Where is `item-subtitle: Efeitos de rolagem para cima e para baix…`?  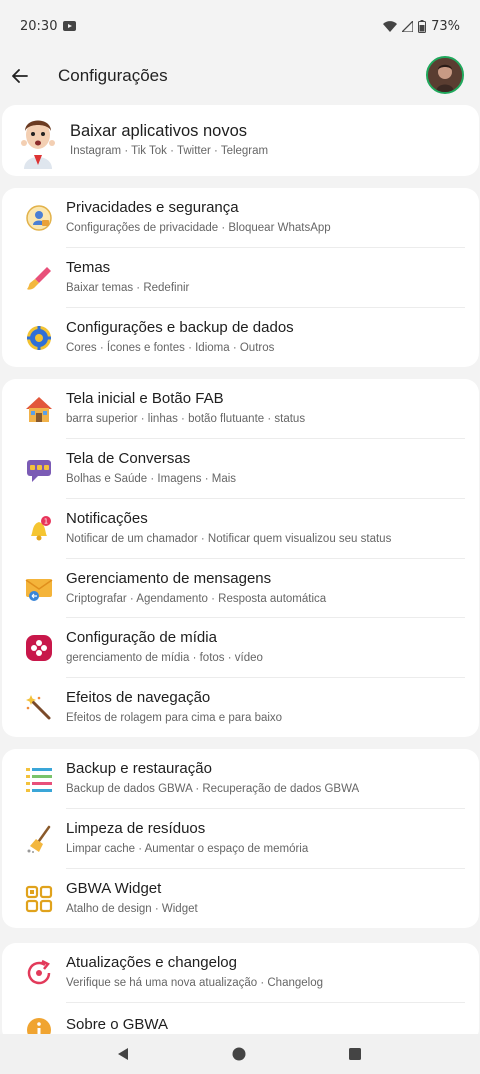 item-subtitle: Efeitos de rolagem para cima e para baix… is located at coordinates (174, 718).